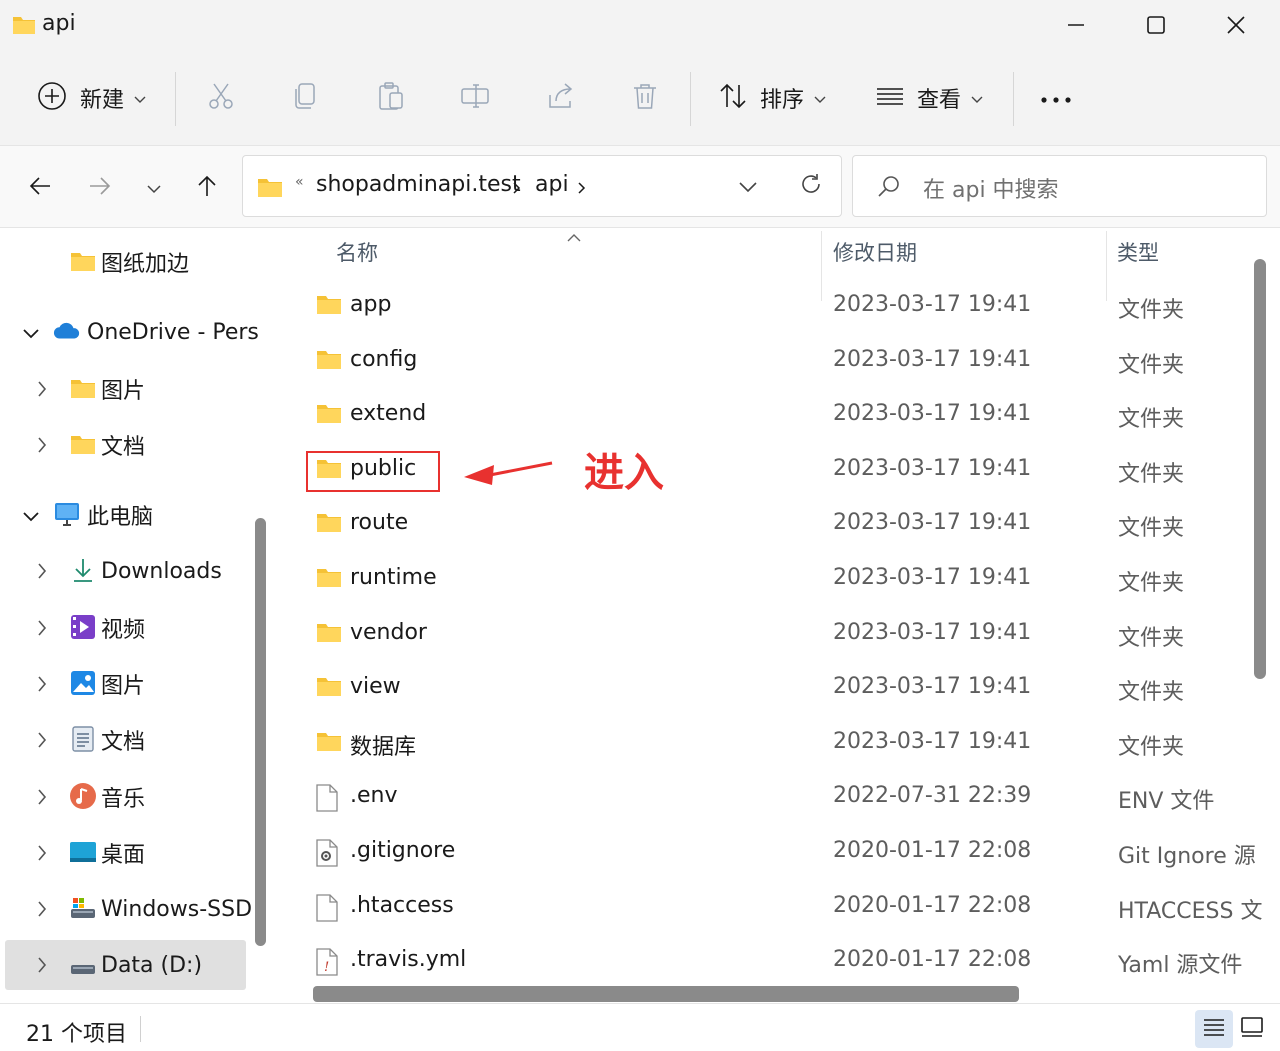 Image resolution: width=1280 pixels, height=1051 pixels. I want to click on copy-button, so click(307, 98).